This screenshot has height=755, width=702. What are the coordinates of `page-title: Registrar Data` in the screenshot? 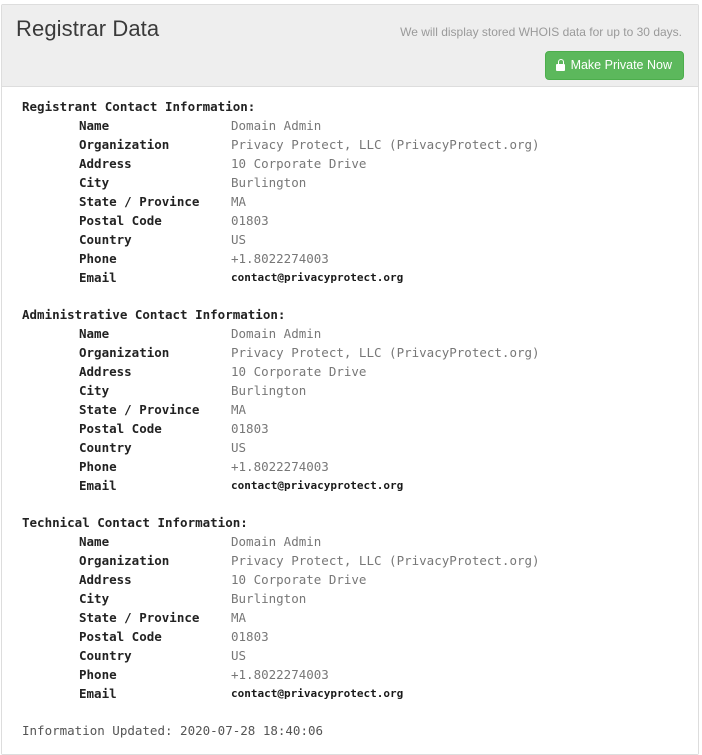 It's located at (88, 28).